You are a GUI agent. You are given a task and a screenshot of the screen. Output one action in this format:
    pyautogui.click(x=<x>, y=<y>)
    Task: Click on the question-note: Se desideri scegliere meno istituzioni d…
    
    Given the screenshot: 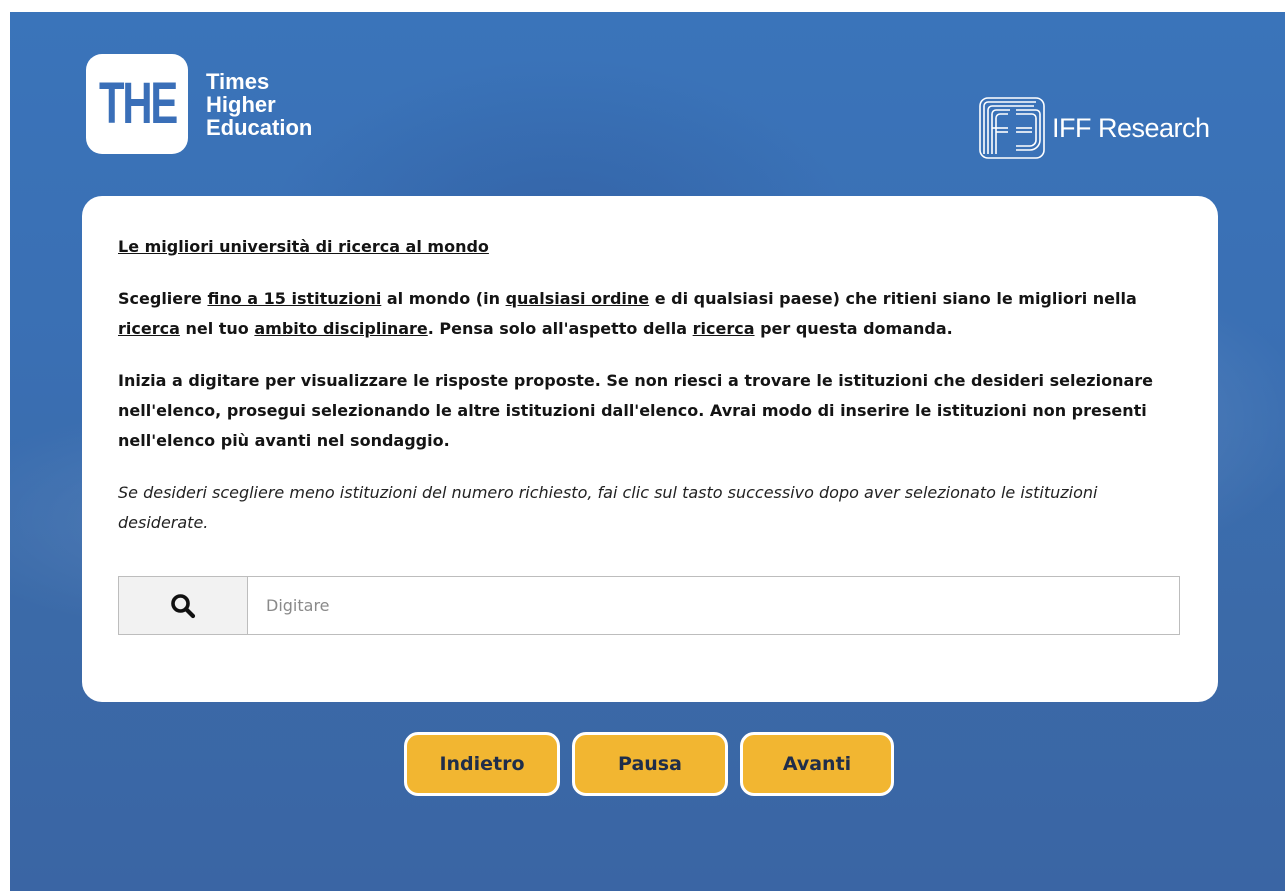 What is the action you would take?
    pyautogui.click(x=608, y=507)
    